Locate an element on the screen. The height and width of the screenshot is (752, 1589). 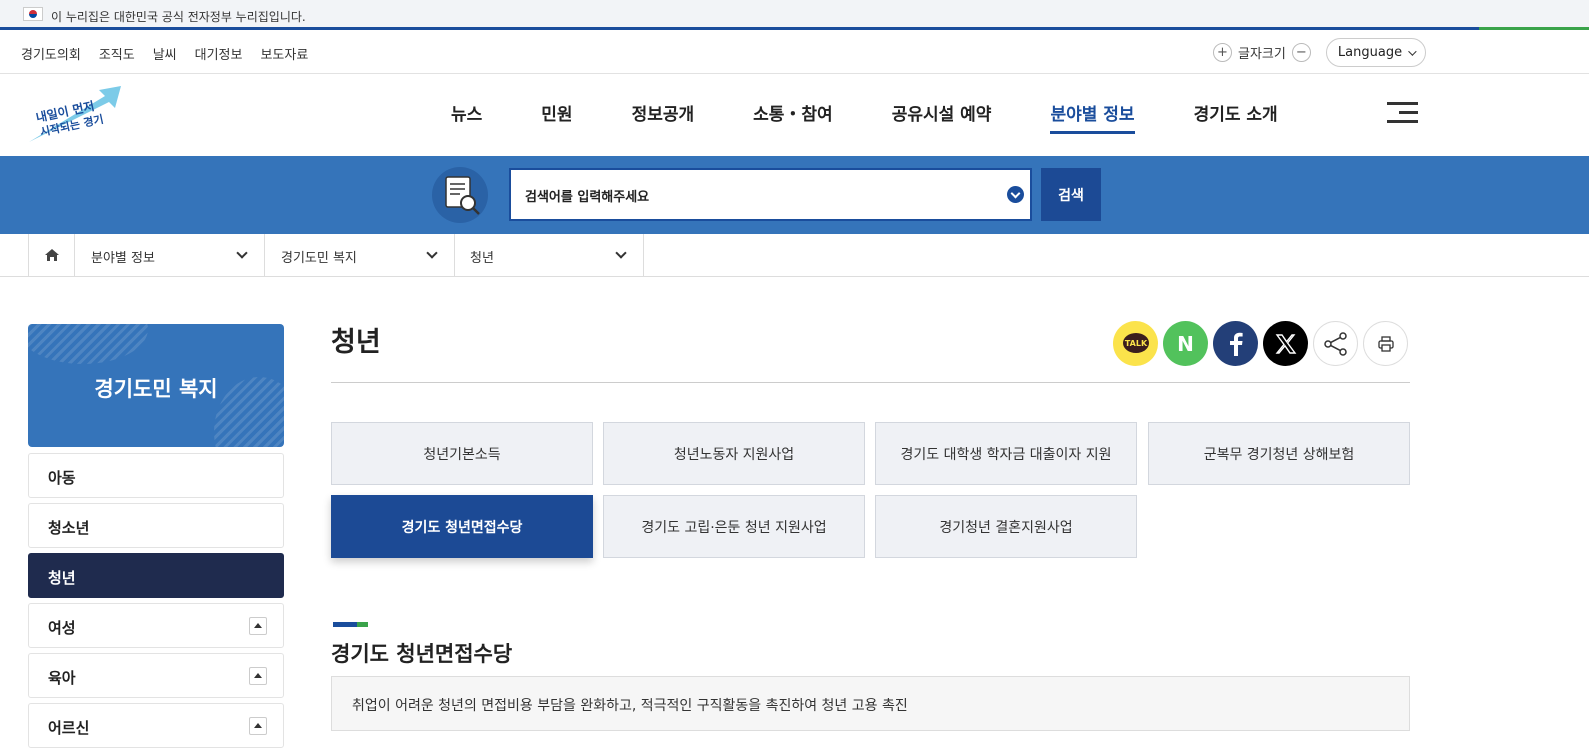
kakao-share-button: TALK is located at coordinates (1135, 343).